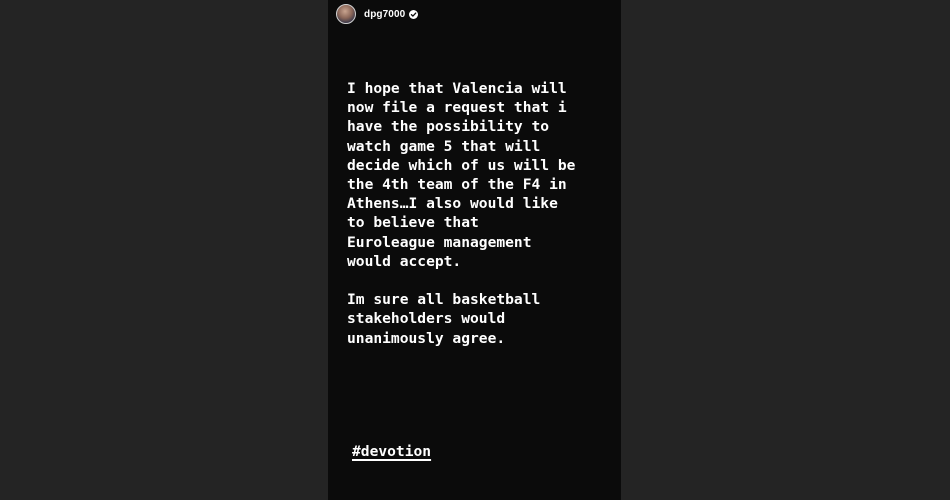  What do you see at coordinates (391, 451) in the screenshot?
I see `hashtag-link: #devotion` at bounding box center [391, 451].